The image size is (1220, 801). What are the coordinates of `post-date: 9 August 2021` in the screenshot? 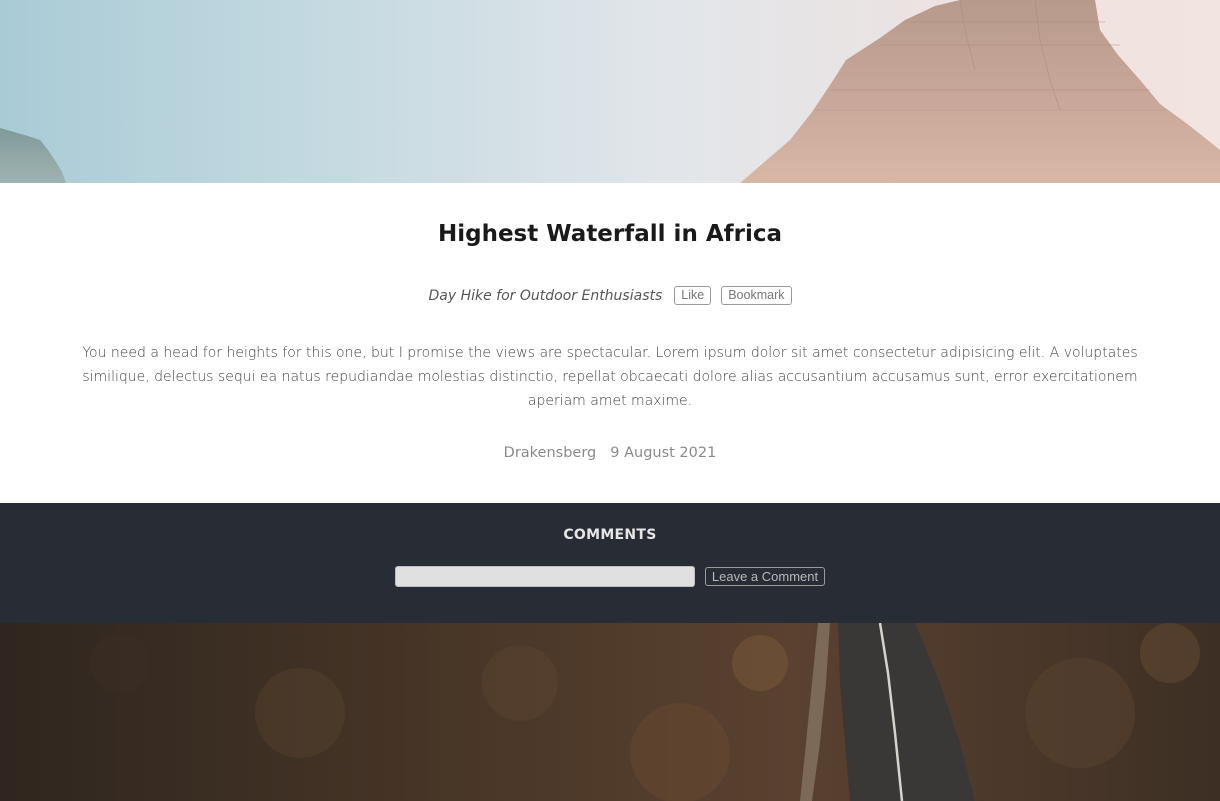 It's located at (663, 453).